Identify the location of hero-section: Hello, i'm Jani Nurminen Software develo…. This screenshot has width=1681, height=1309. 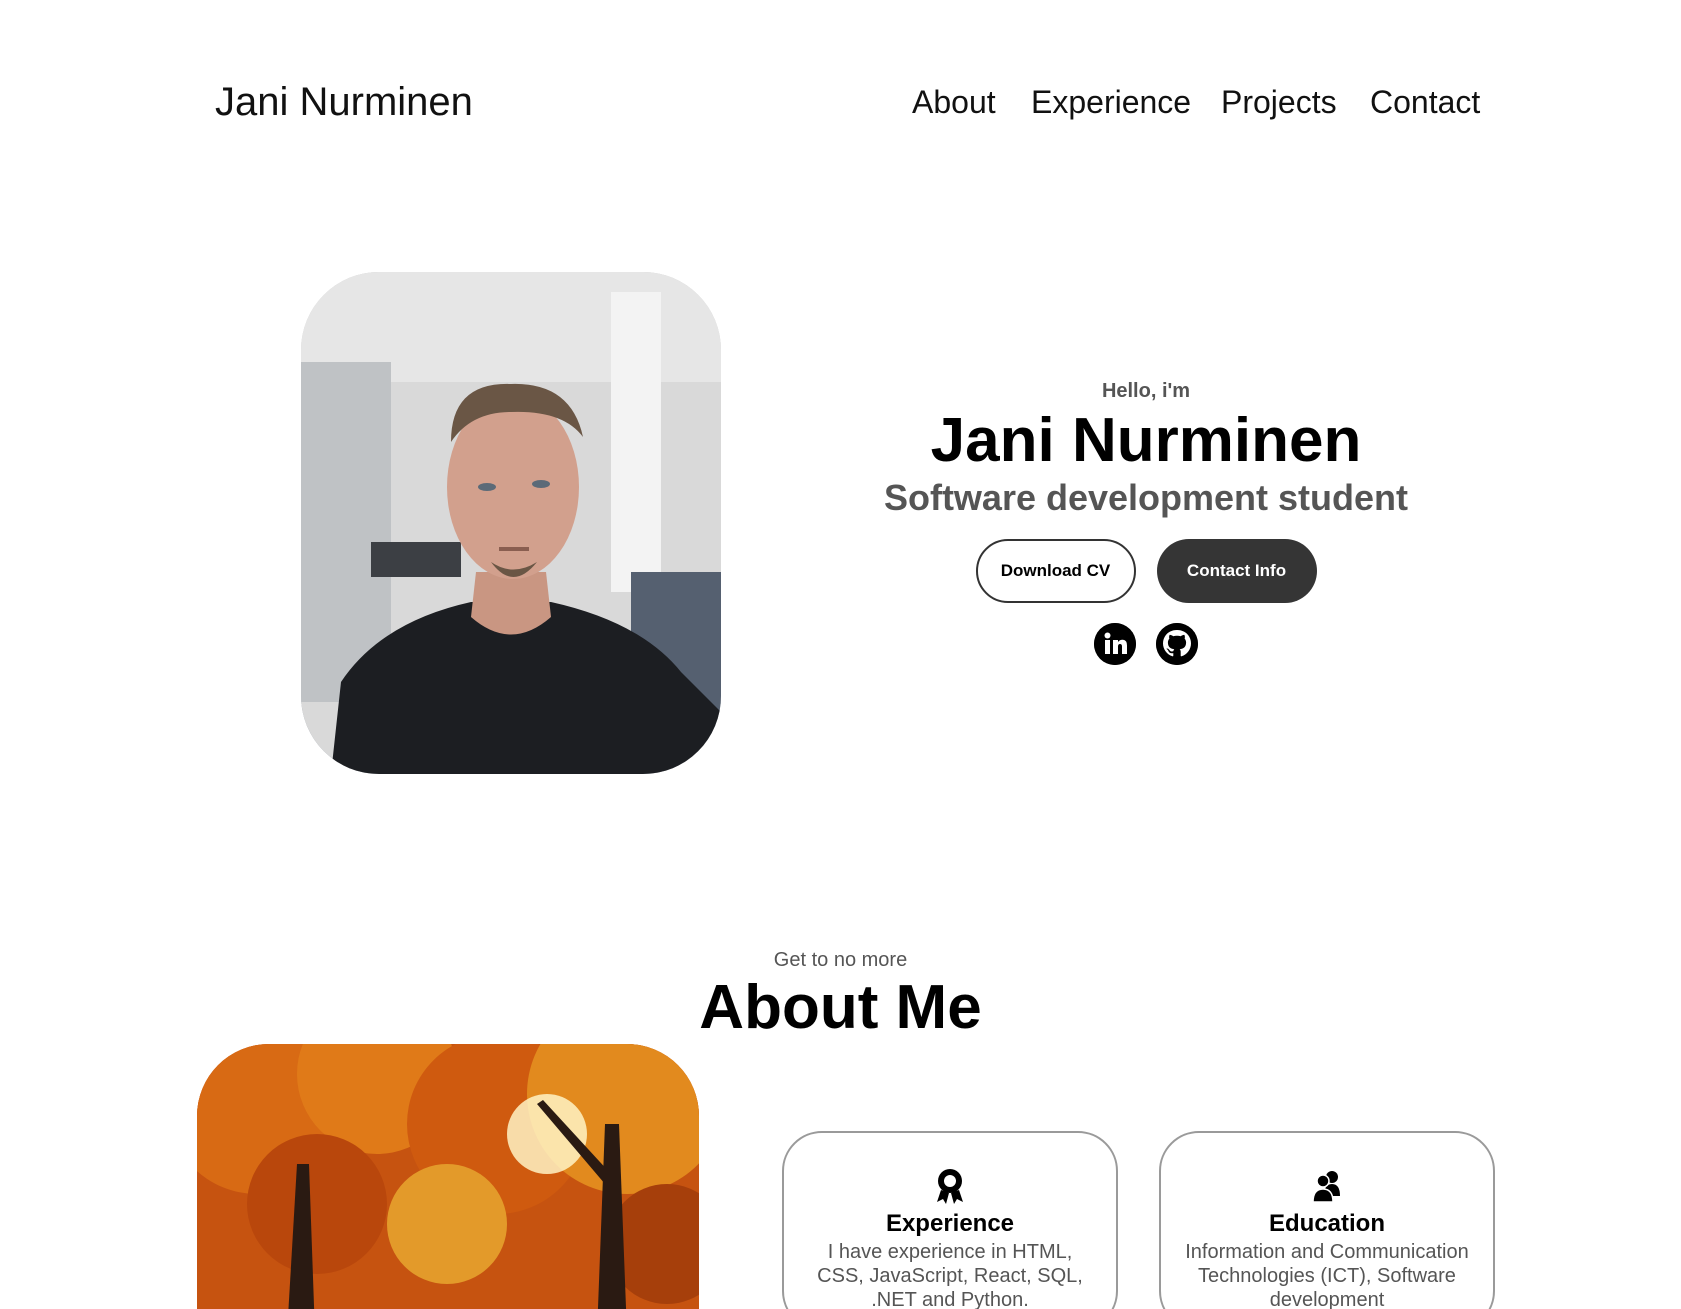
(1146, 523).